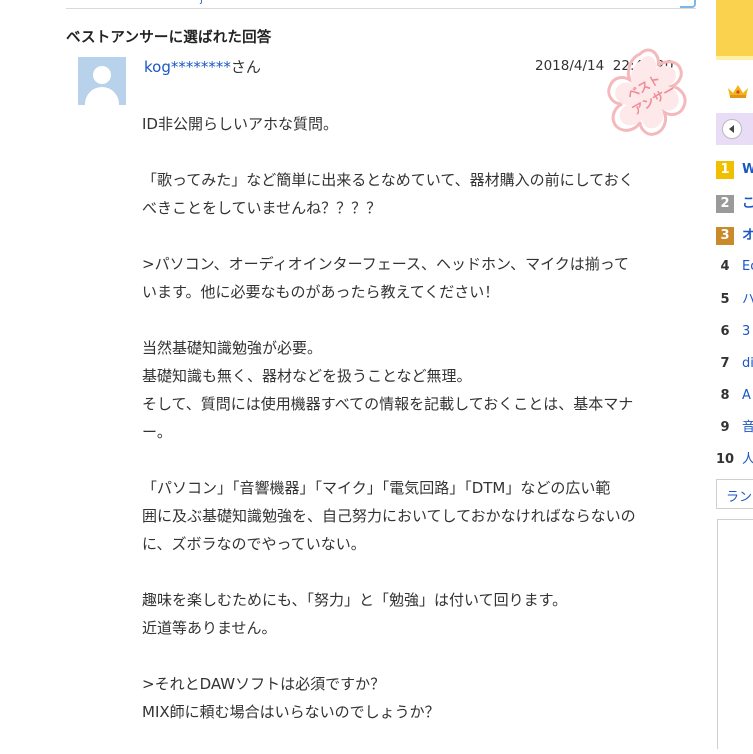 This screenshot has width=753, height=754. What do you see at coordinates (388, 180) in the screenshot?
I see `answer-line: 「歌ってみた」など簡単に出来るとなめていて、器材購入の前にしておく` at bounding box center [388, 180].